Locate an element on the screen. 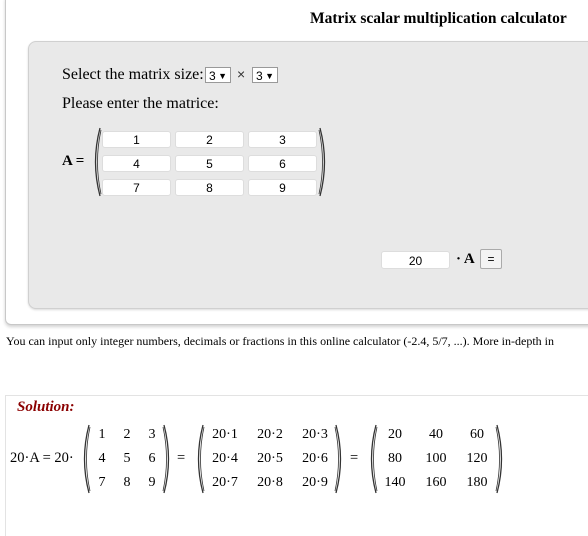  times-symbol: × is located at coordinates (241, 74).